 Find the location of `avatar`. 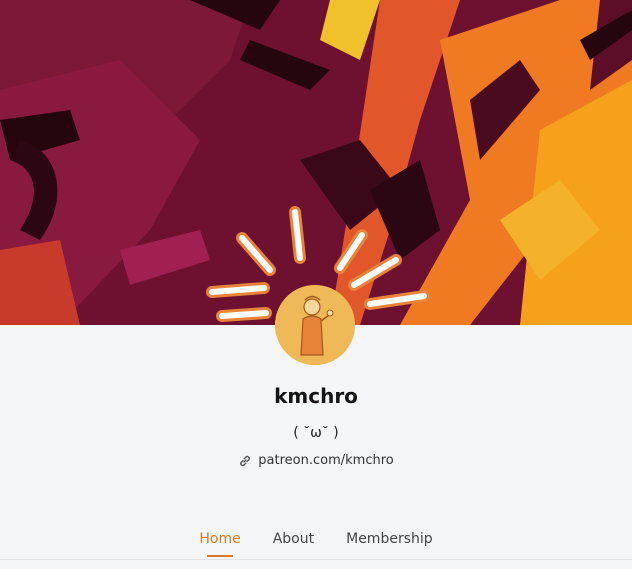

avatar is located at coordinates (315, 325).